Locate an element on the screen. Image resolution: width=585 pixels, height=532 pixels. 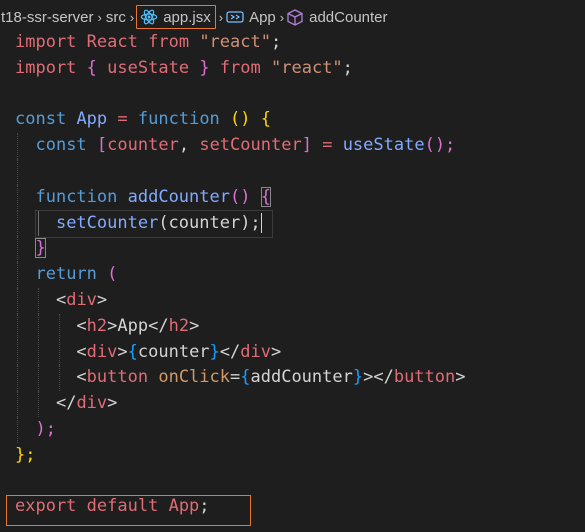
code-line-1: import React from "react"; is located at coordinates (292, 43).